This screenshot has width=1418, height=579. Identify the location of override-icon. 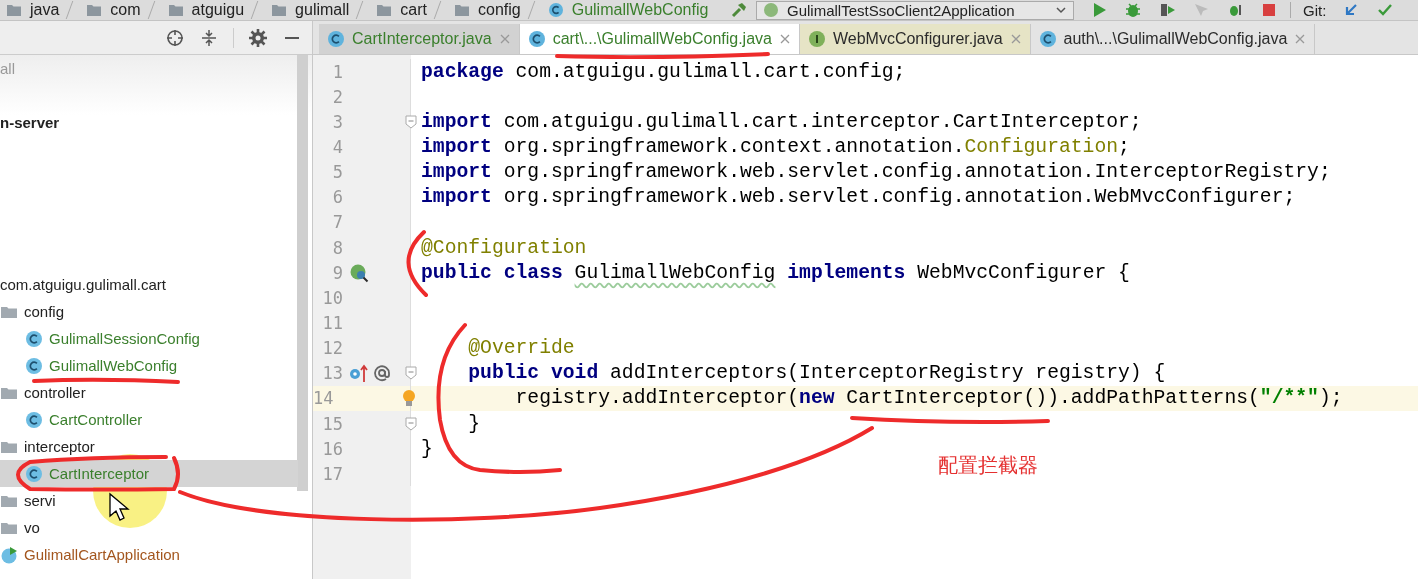
(359, 373).